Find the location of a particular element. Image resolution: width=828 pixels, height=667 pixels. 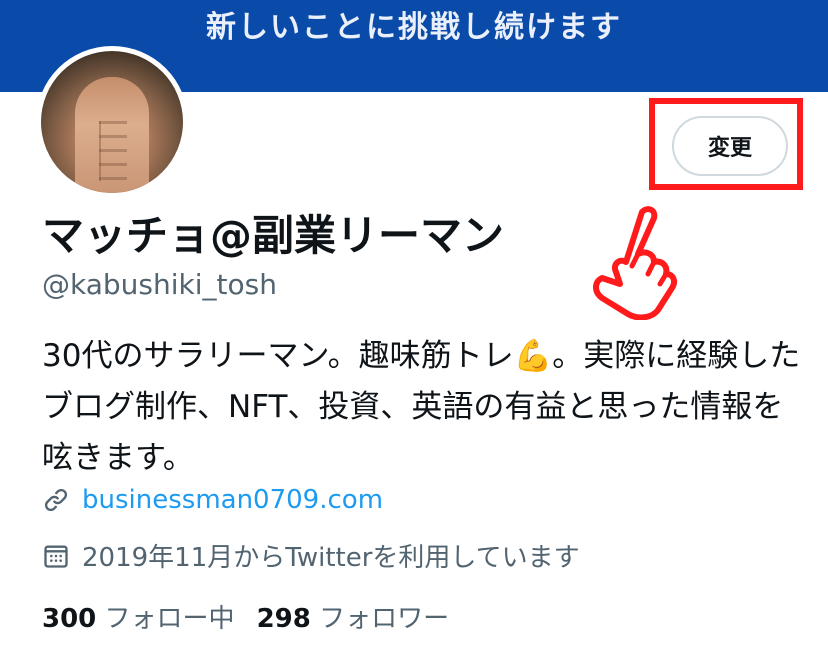

display-name: マッチョ@副業リーマン is located at coordinates (273, 235).